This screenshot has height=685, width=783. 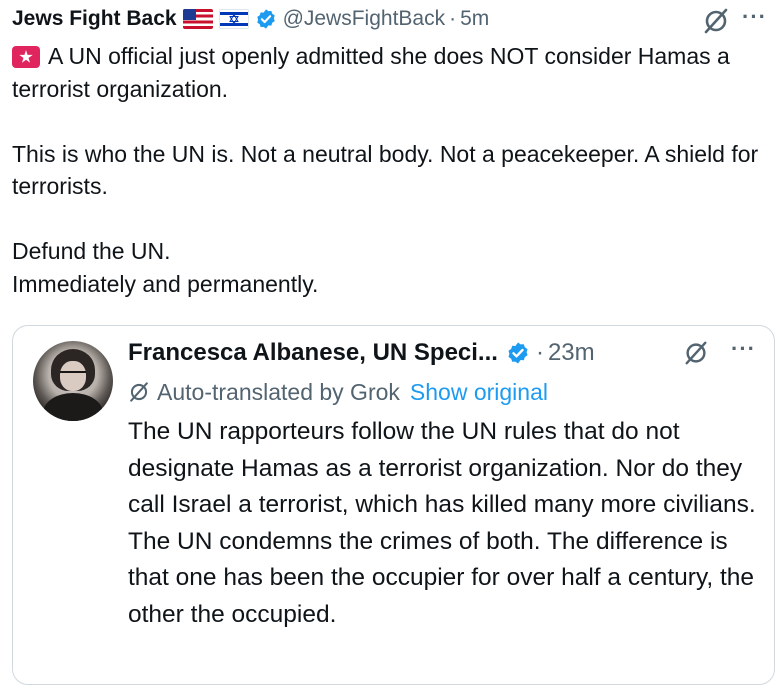 What do you see at coordinates (91, 251) in the screenshot?
I see `tweet-text-line: Defund the UN.` at bounding box center [91, 251].